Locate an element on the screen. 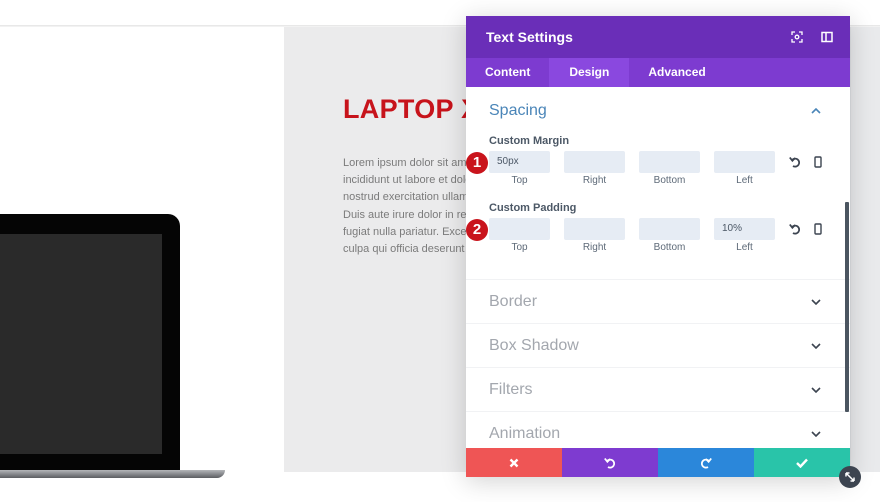 This screenshot has height=502, width=880. padding-bottom-cell: Bottom is located at coordinates (669, 235).